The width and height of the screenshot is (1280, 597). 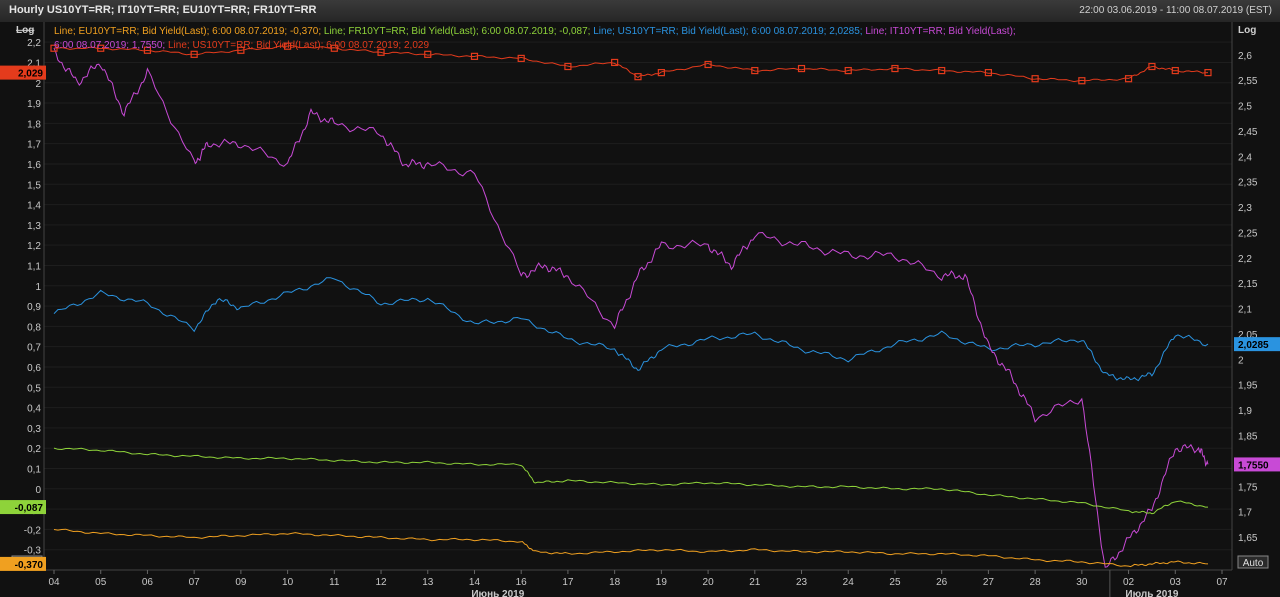 I want to click on right-tick-label: 2,4, so click(x=1245, y=157).